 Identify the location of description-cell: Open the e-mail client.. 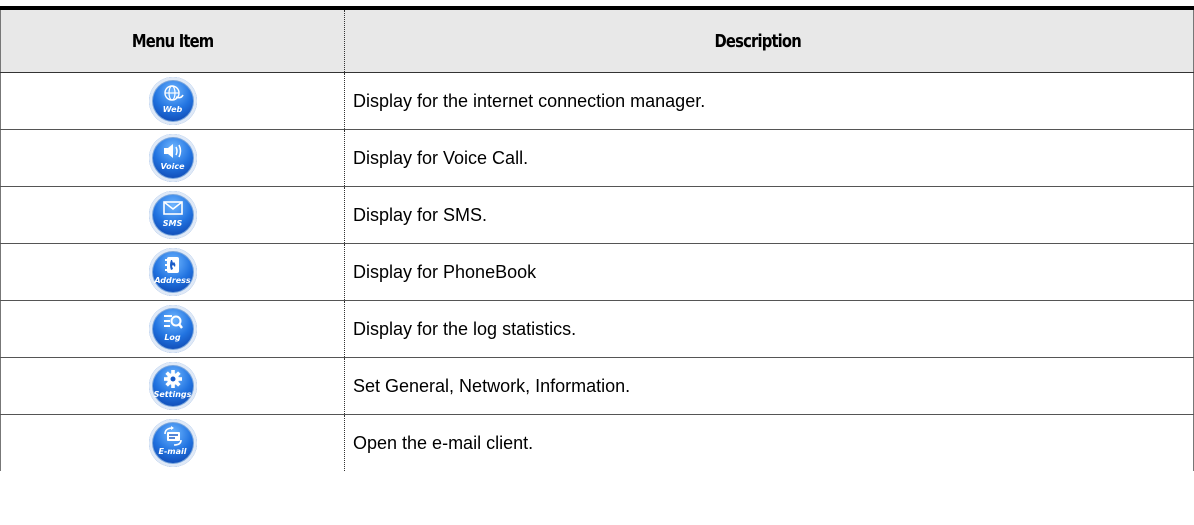
(769, 443).